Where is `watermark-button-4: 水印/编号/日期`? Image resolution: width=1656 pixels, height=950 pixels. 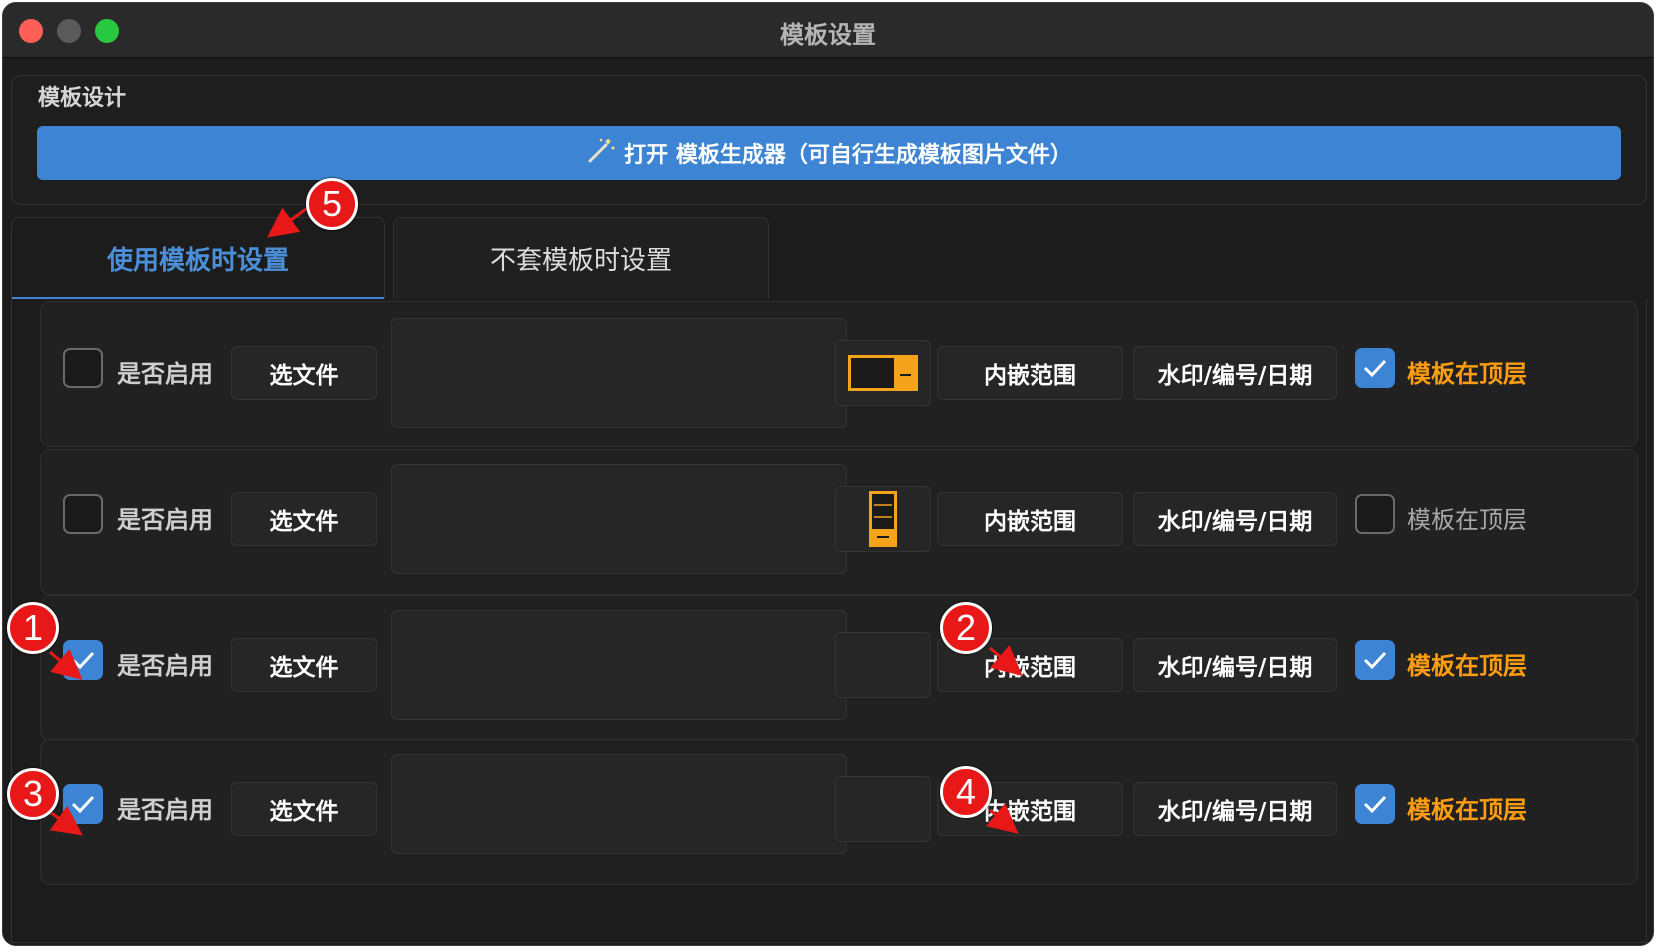
watermark-button-4: 水印/编号/日期 is located at coordinates (1235, 809).